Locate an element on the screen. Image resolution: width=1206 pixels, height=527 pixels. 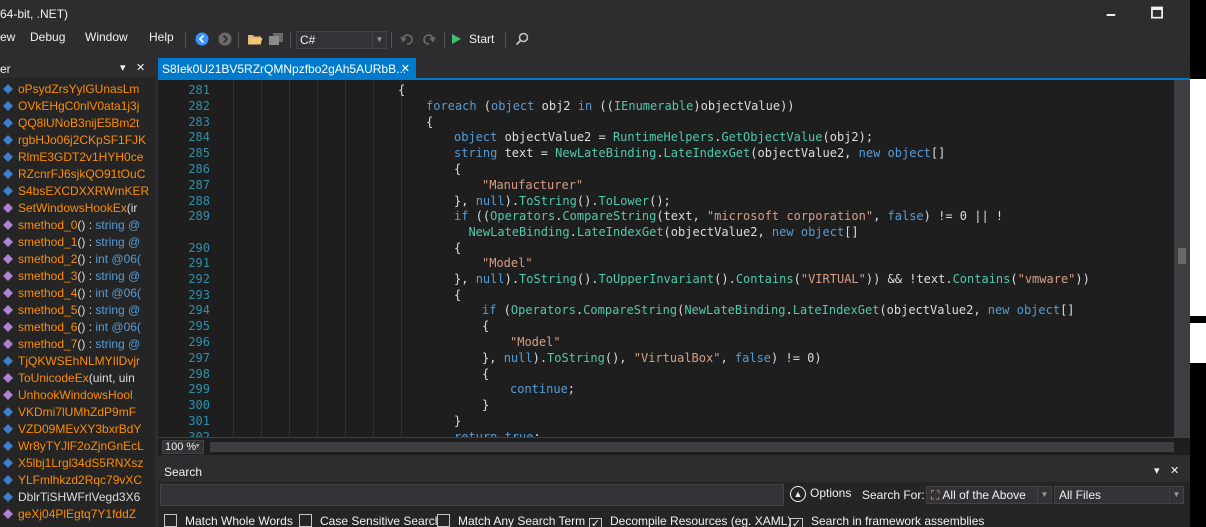
tree-item: YLFmlhkzd2Rqc79vXC is located at coordinates (77, 480).